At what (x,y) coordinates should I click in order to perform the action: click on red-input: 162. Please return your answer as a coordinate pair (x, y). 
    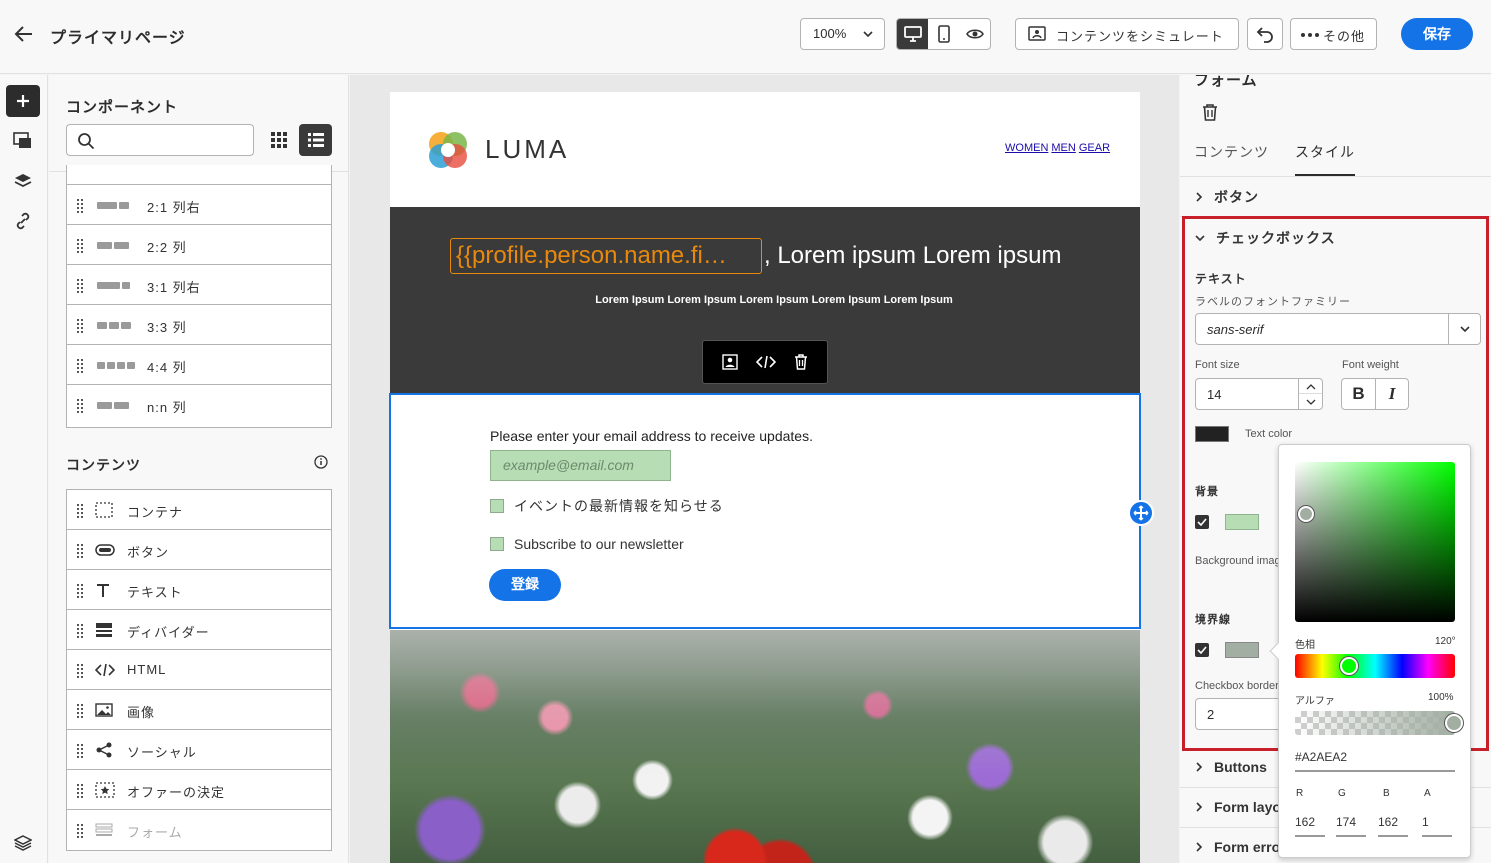
    Looking at the image, I should click on (1310, 824).